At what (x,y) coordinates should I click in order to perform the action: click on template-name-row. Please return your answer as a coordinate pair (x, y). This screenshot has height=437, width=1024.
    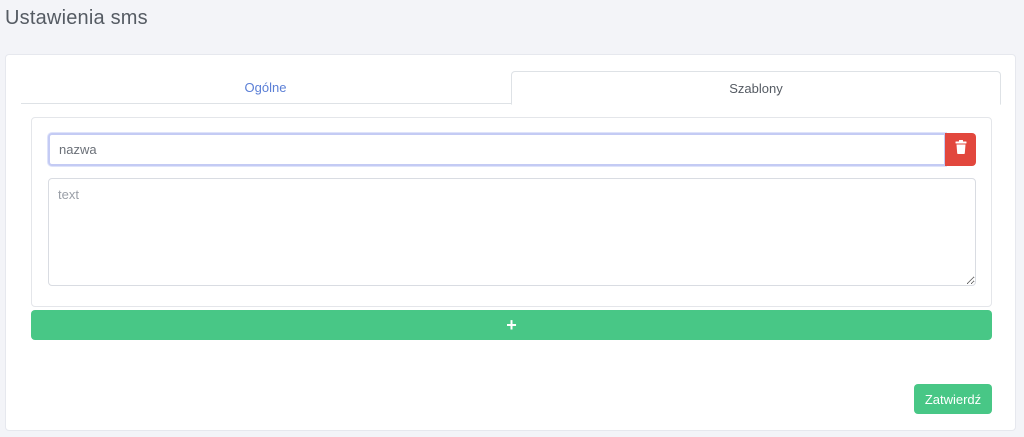
    Looking at the image, I should click on (512, 149).